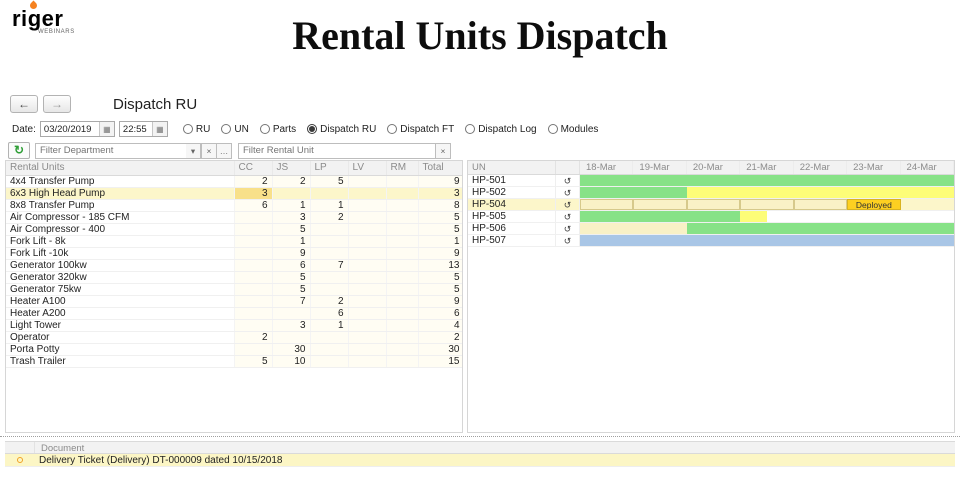  I want to click on gantt-row: HP-502 ↺, so click(711, 193).